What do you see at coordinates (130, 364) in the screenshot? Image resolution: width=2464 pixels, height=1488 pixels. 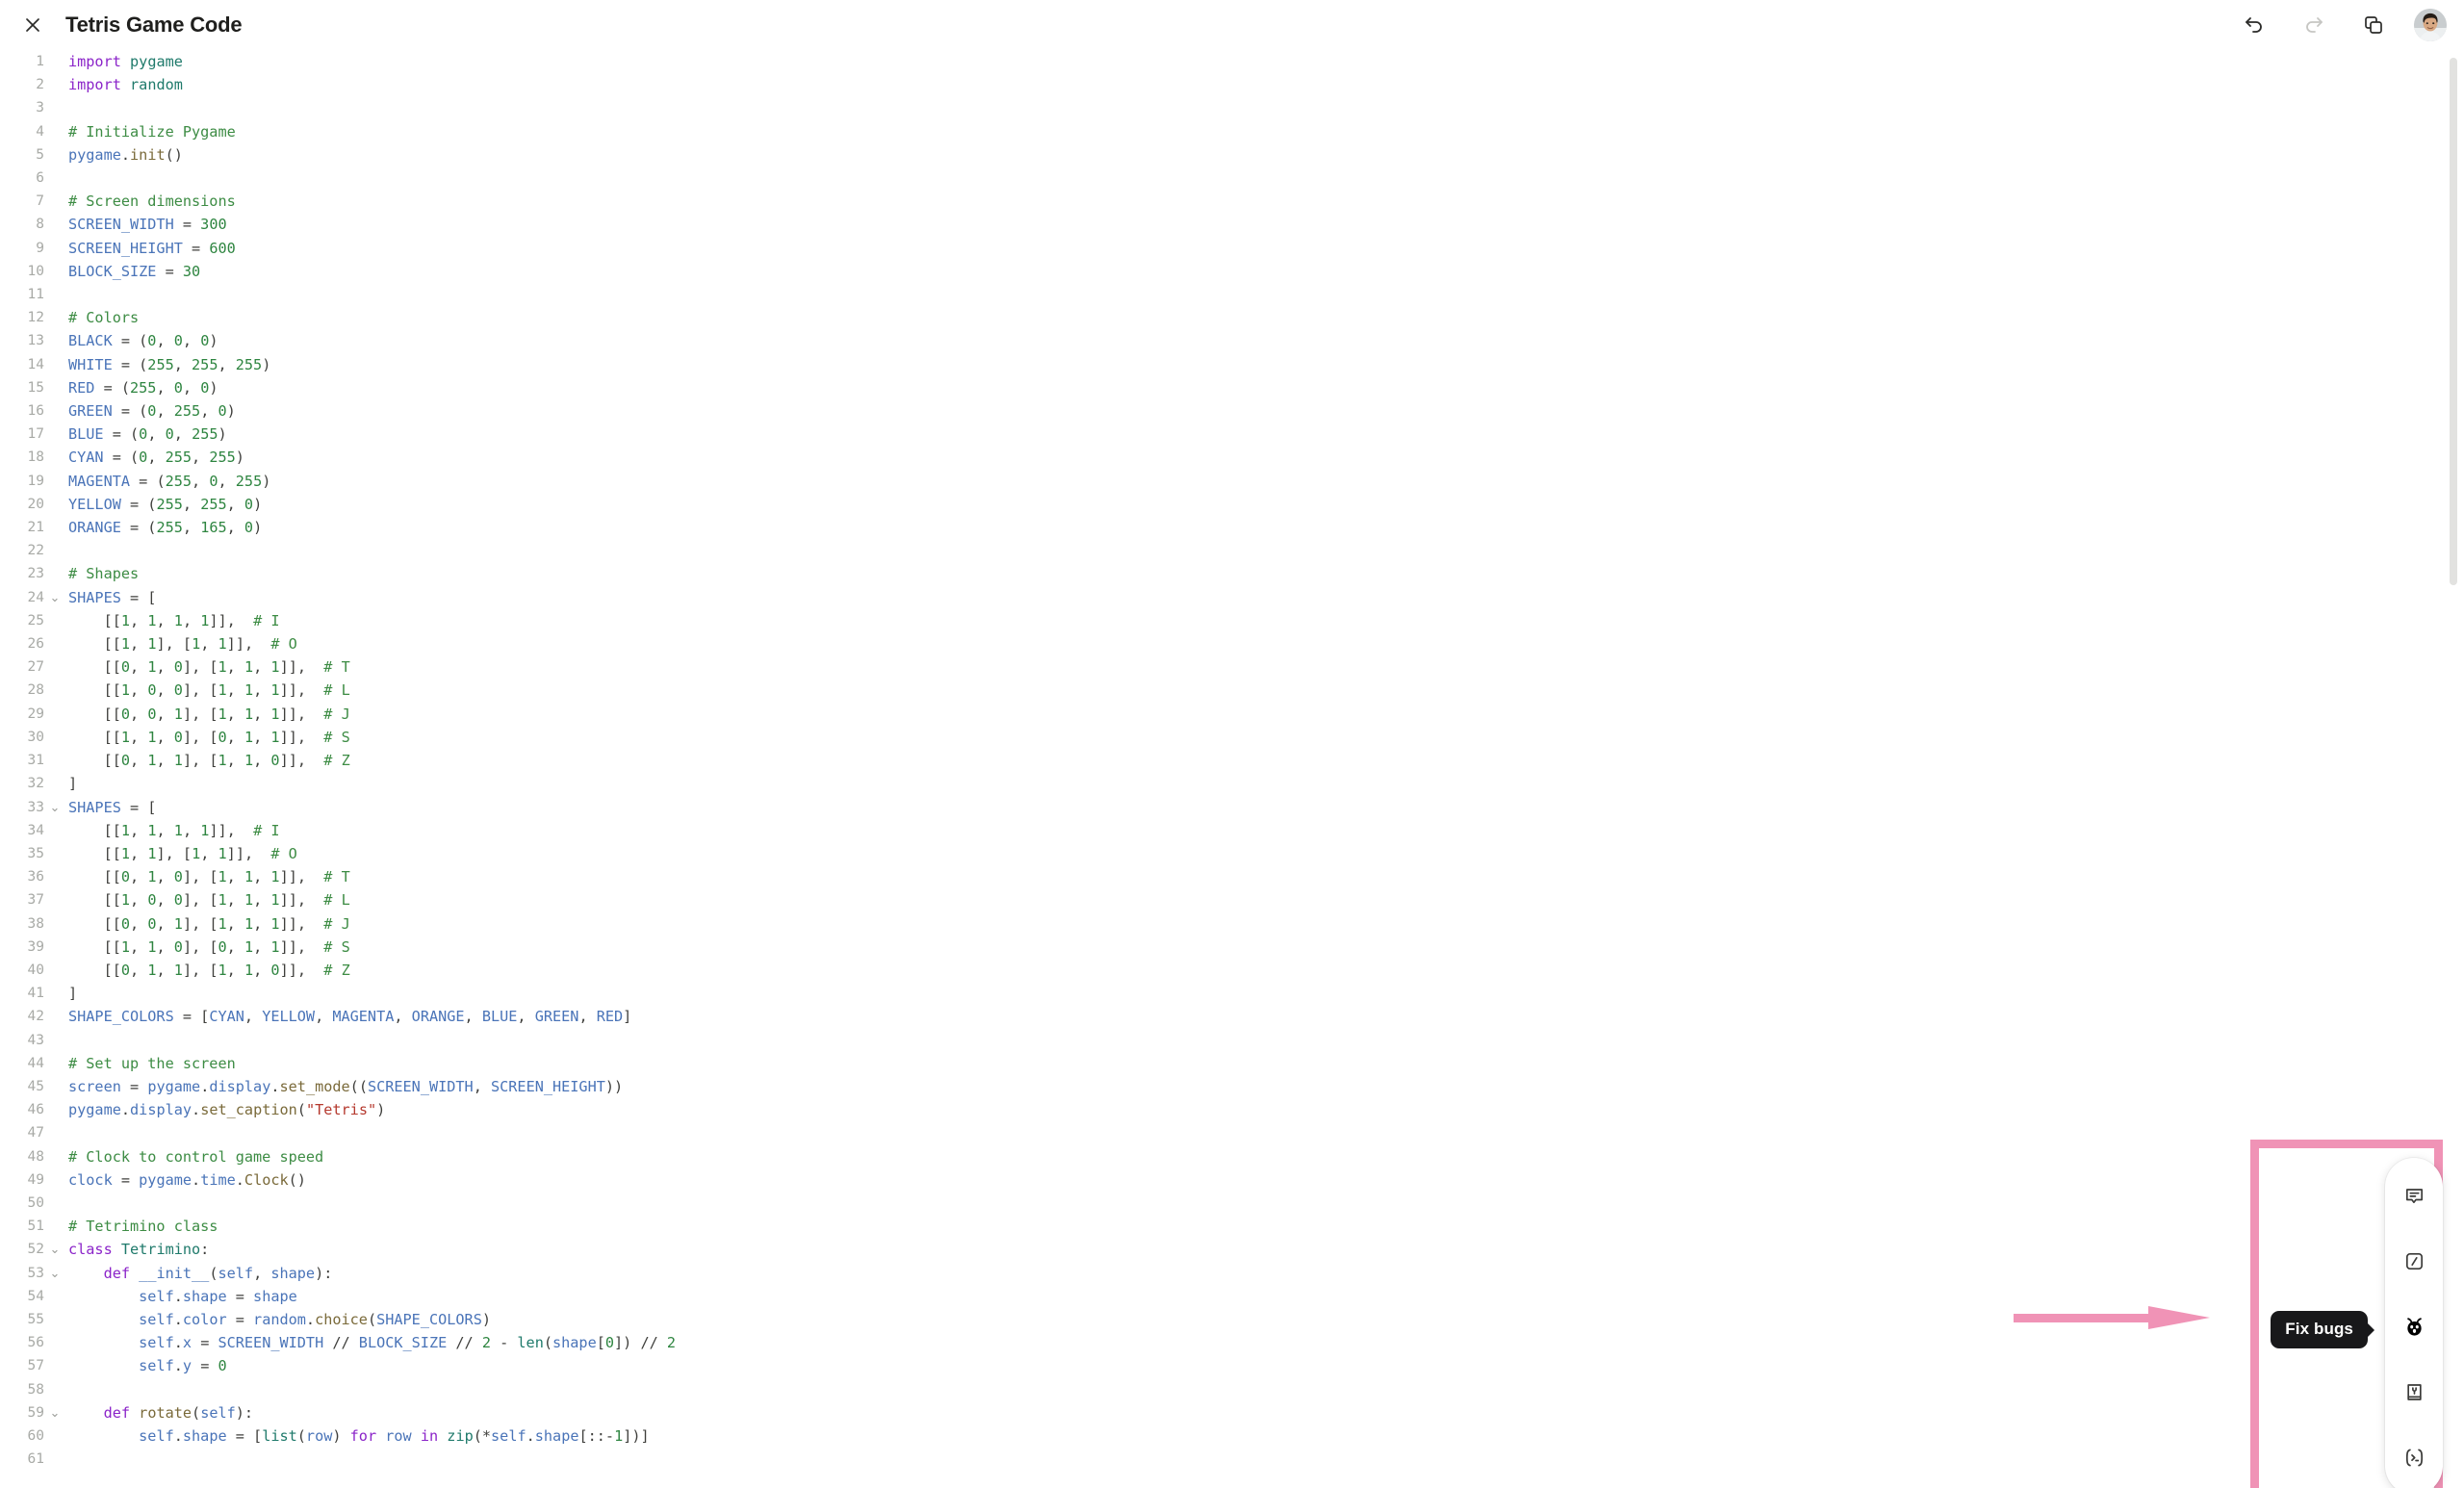 I see `code-token: = (` at bounding box center [130, 364].